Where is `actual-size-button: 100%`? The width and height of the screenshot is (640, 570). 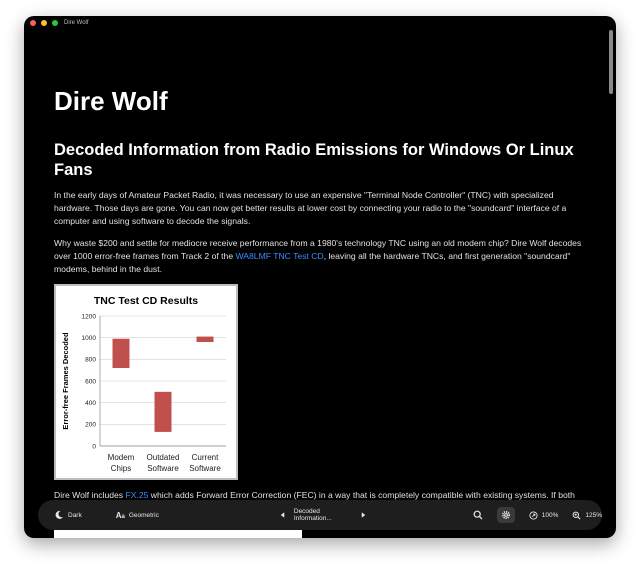
actual-size-button: 100% is located at coordinates (544, 515).